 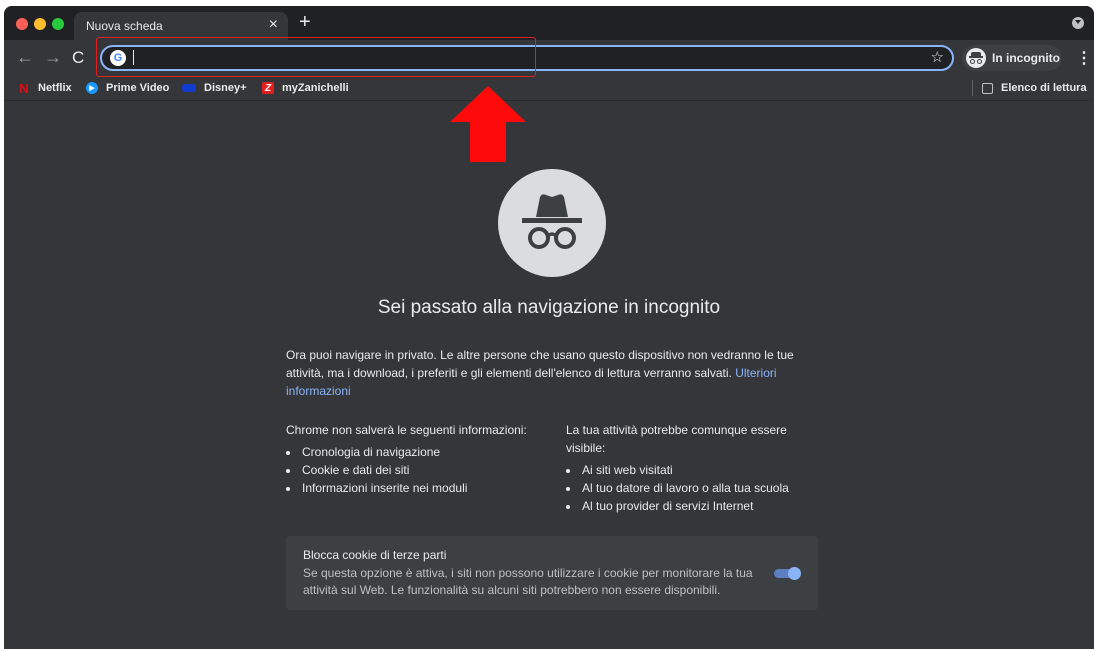 I want to click on incognito-profile-button: In incognito, so click(x=1012, y=58).